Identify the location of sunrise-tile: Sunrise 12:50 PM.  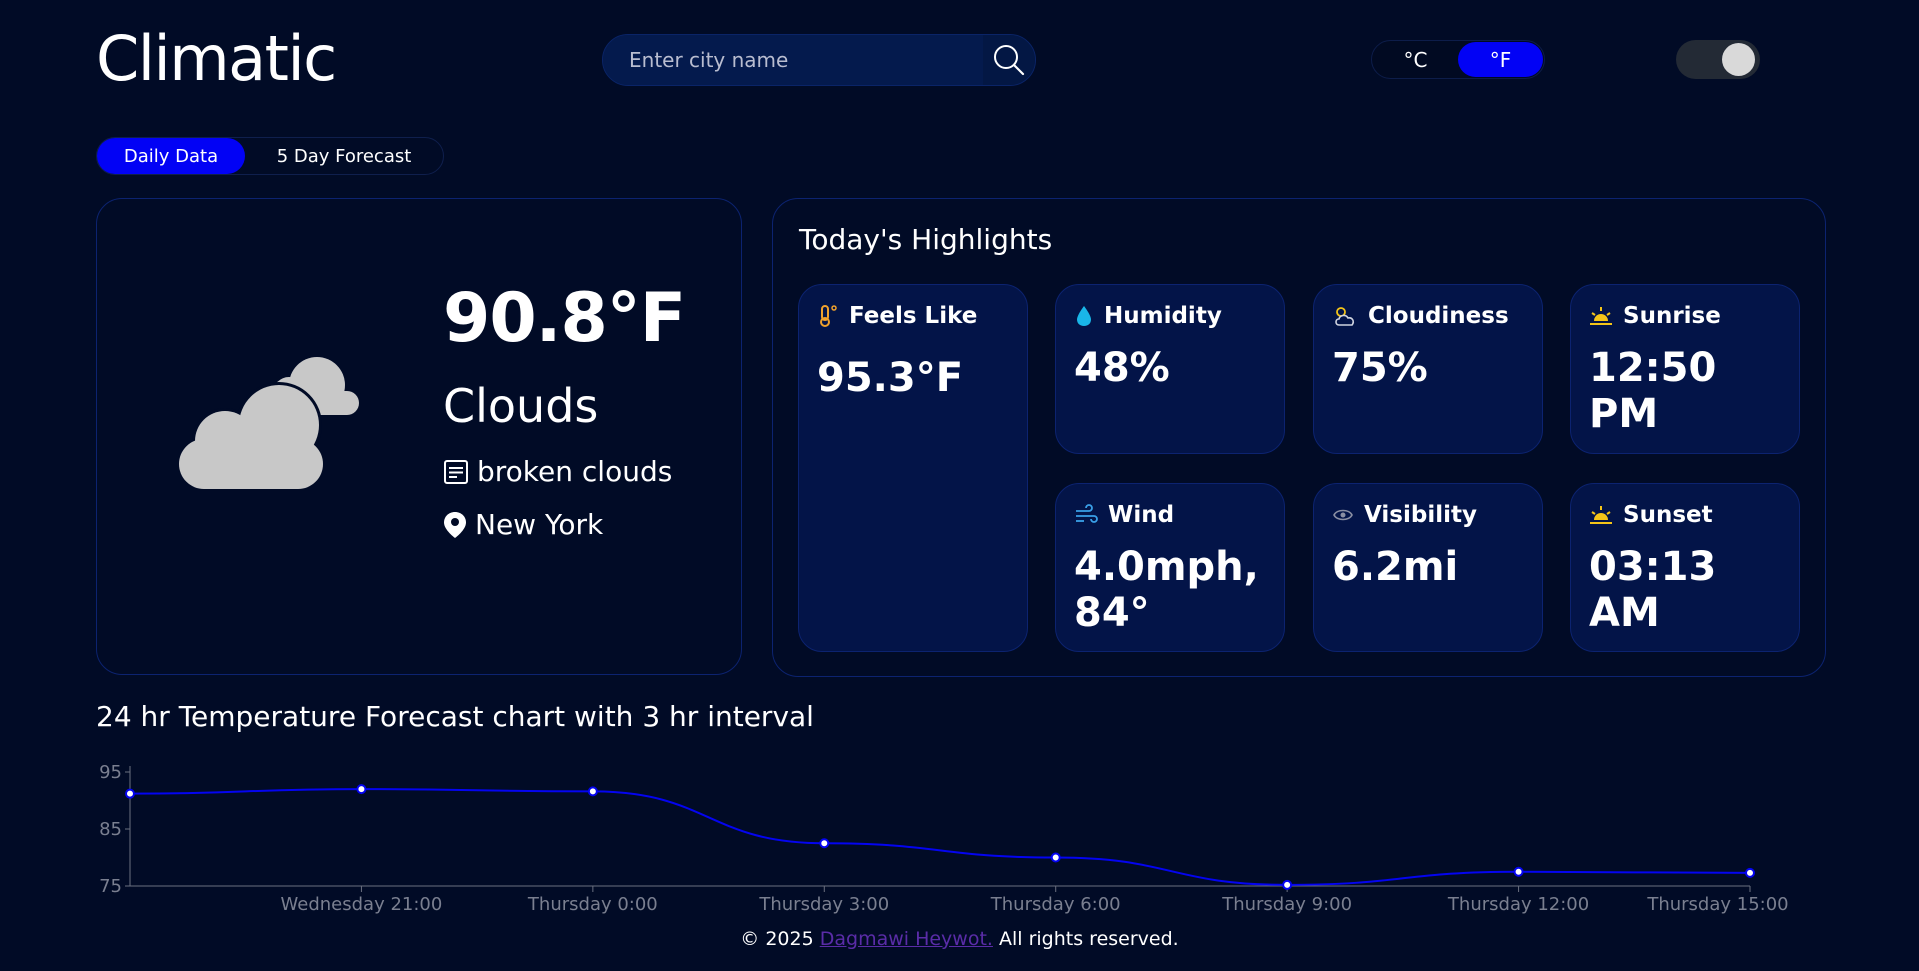
(1685, 369).